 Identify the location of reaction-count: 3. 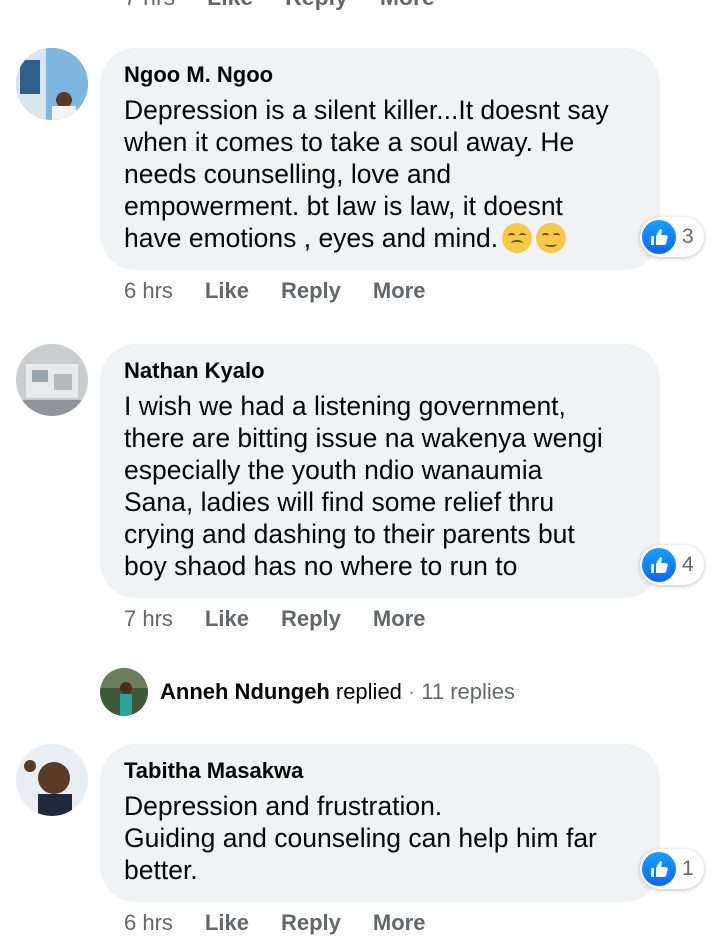
(688, 236).